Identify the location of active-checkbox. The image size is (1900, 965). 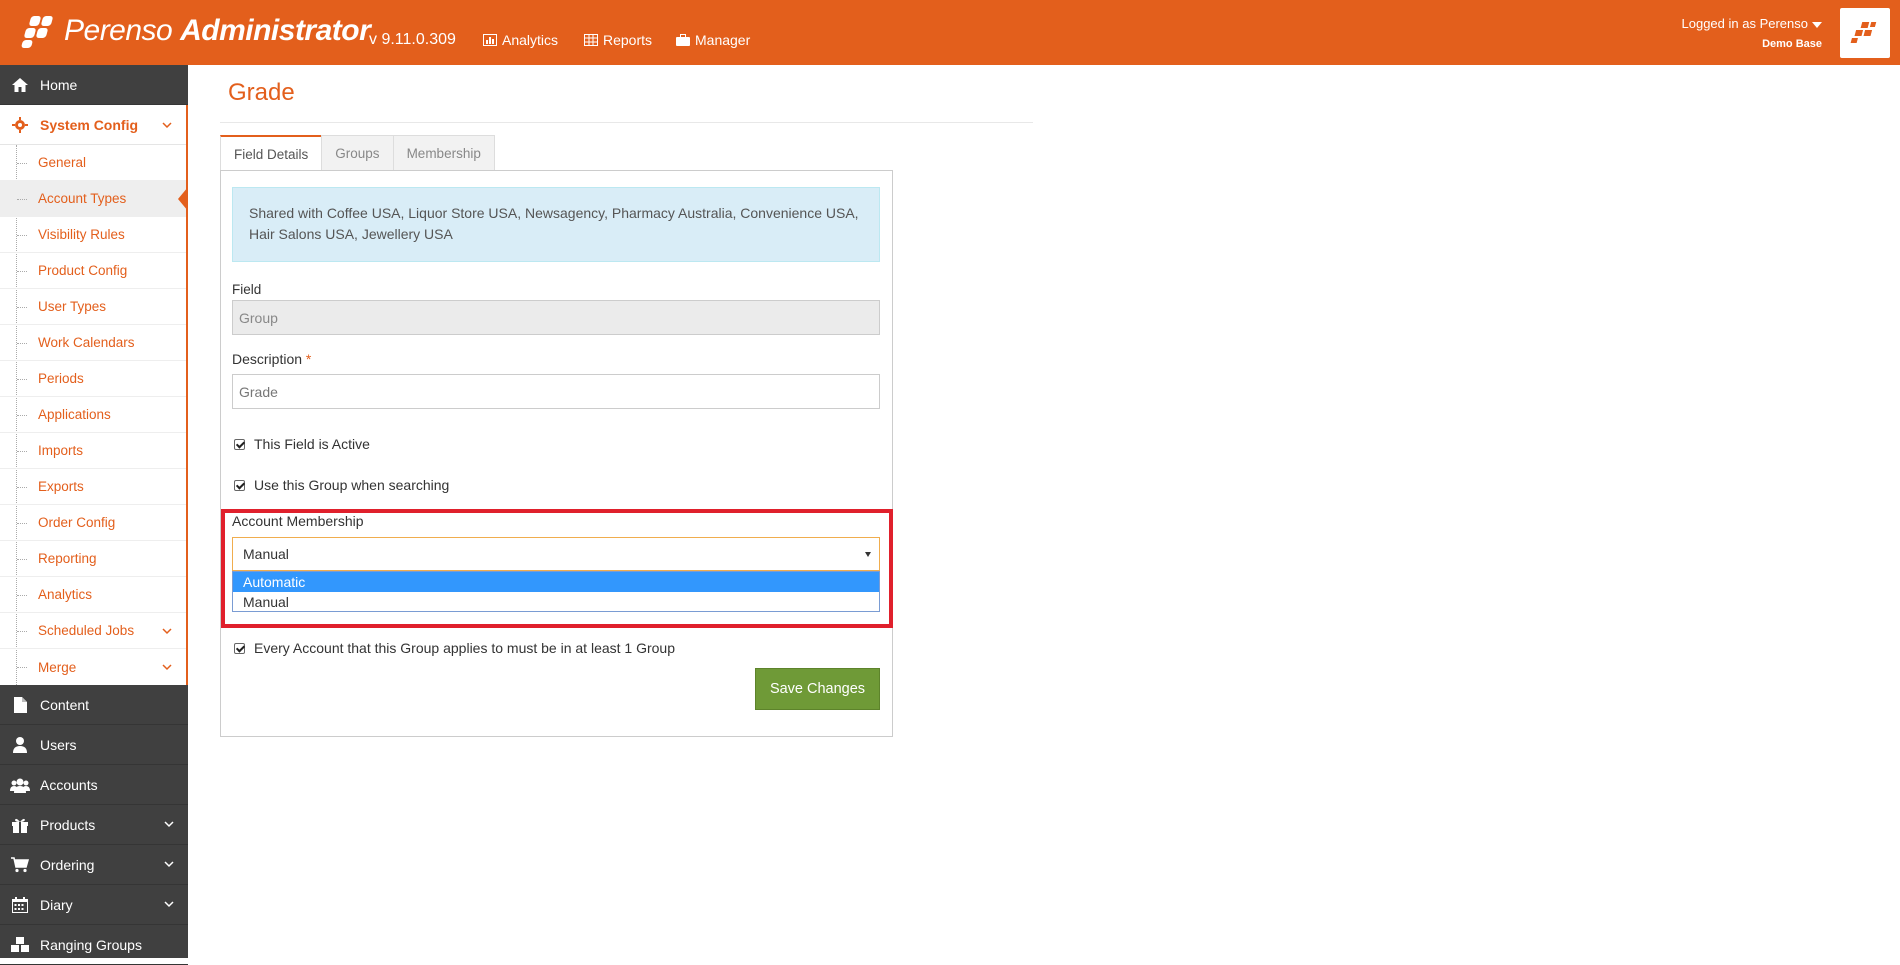
(239, 444).